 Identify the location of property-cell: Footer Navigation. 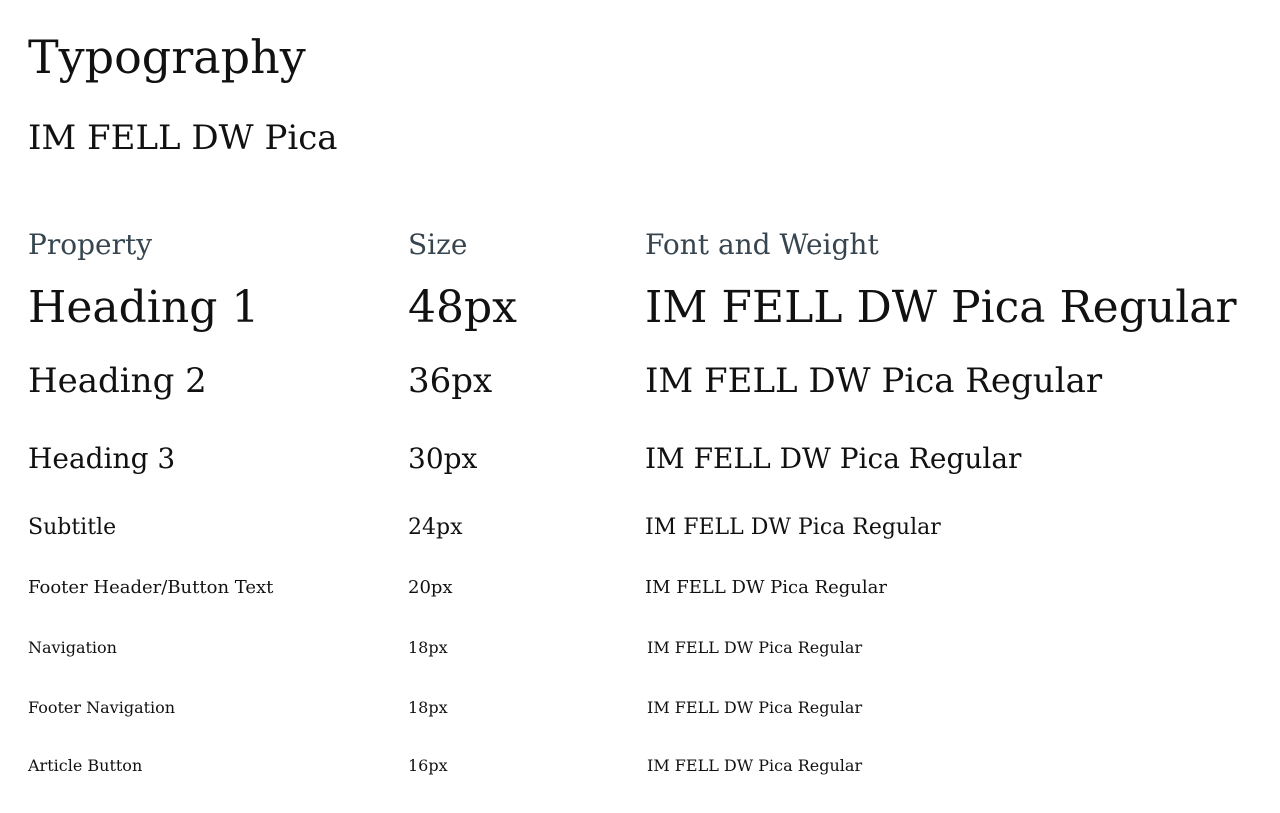
(102, 707).